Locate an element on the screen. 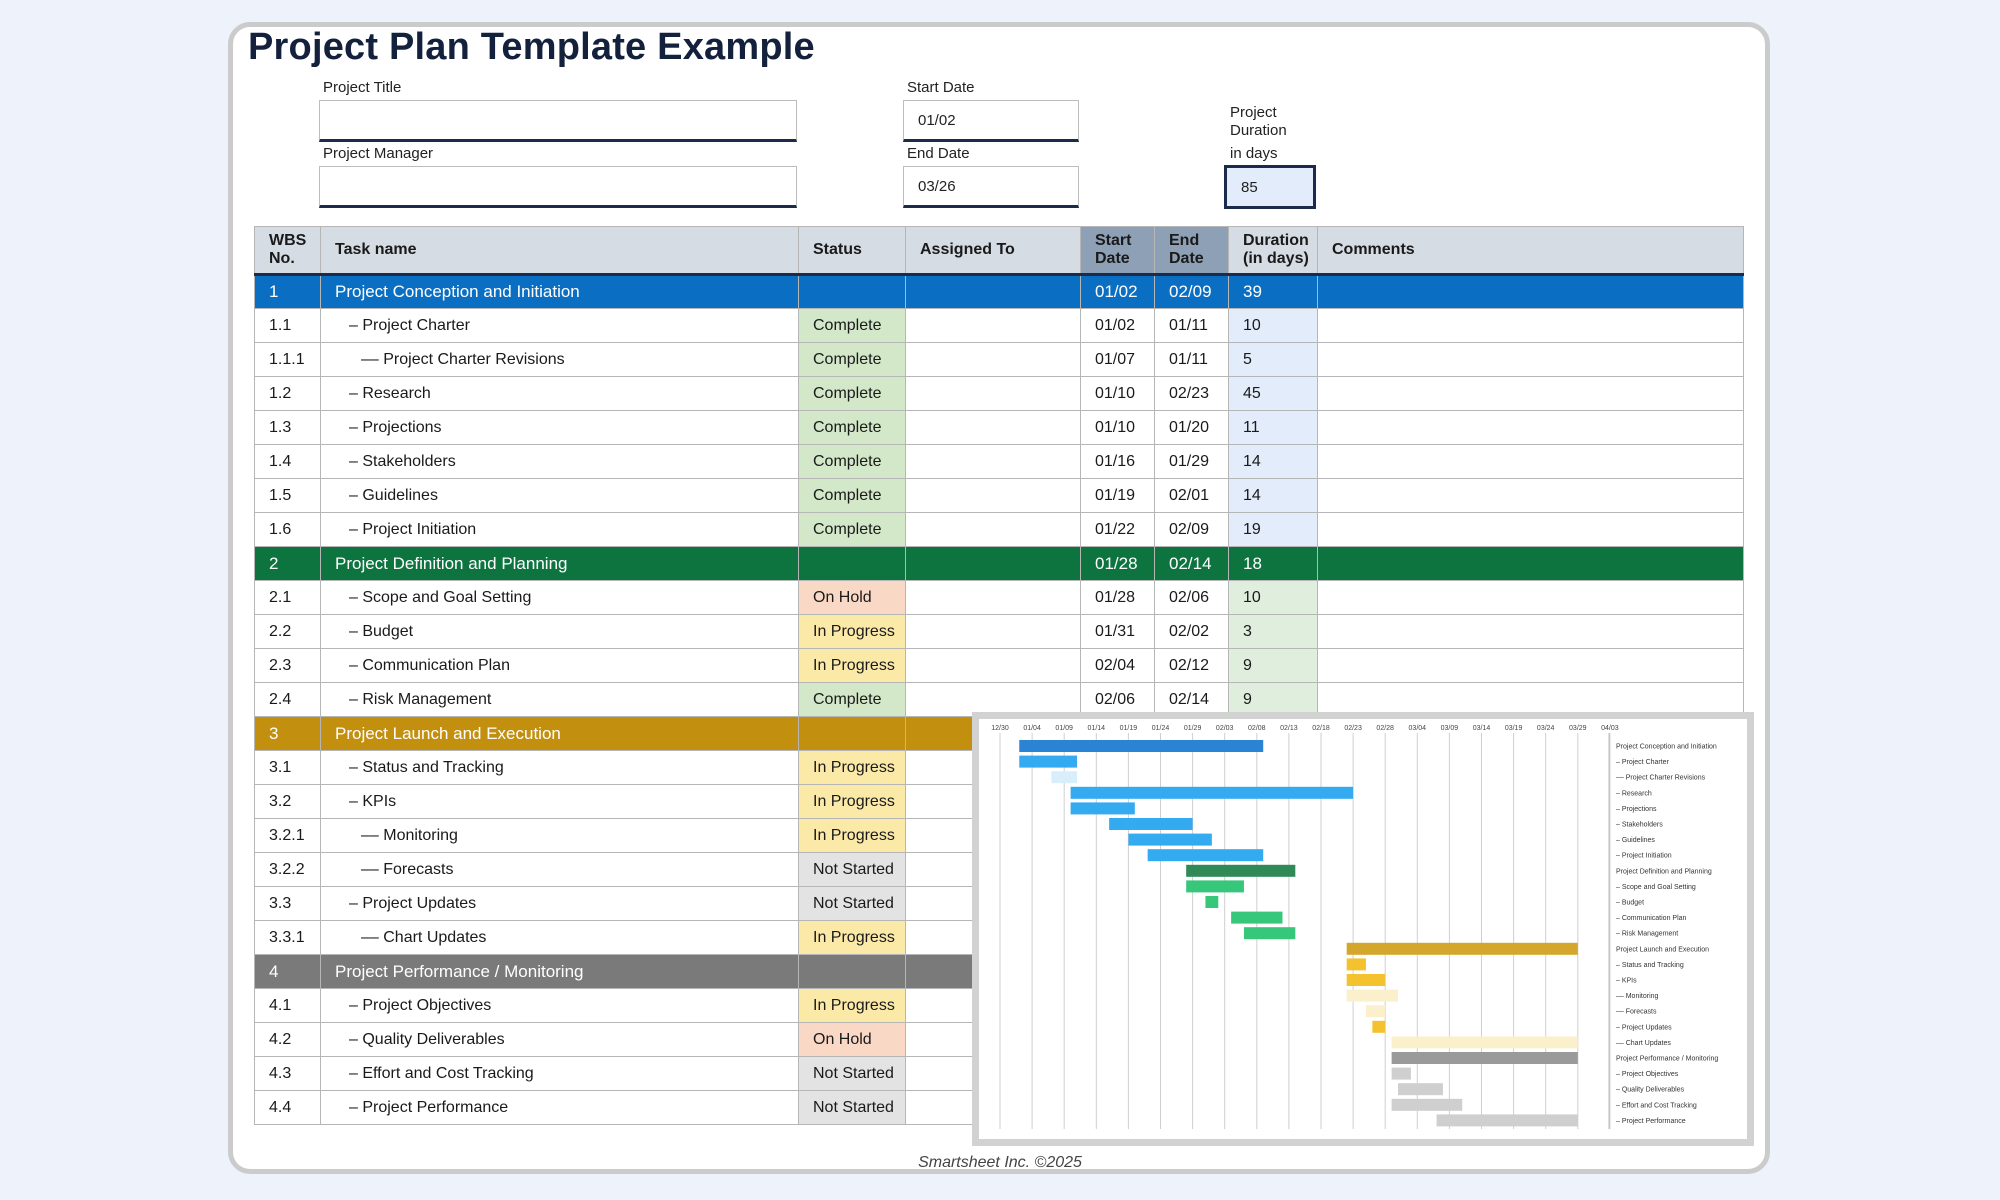 This screenshot has height=1200, width=2000. col-status-header: Status is located at coordinates (852, 251).